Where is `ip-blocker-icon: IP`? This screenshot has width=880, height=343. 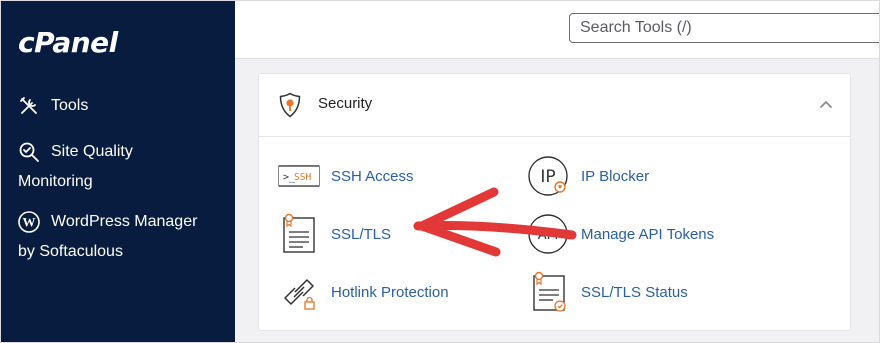 ip-blocker-icon: IP is located at coordinates (549, 176).